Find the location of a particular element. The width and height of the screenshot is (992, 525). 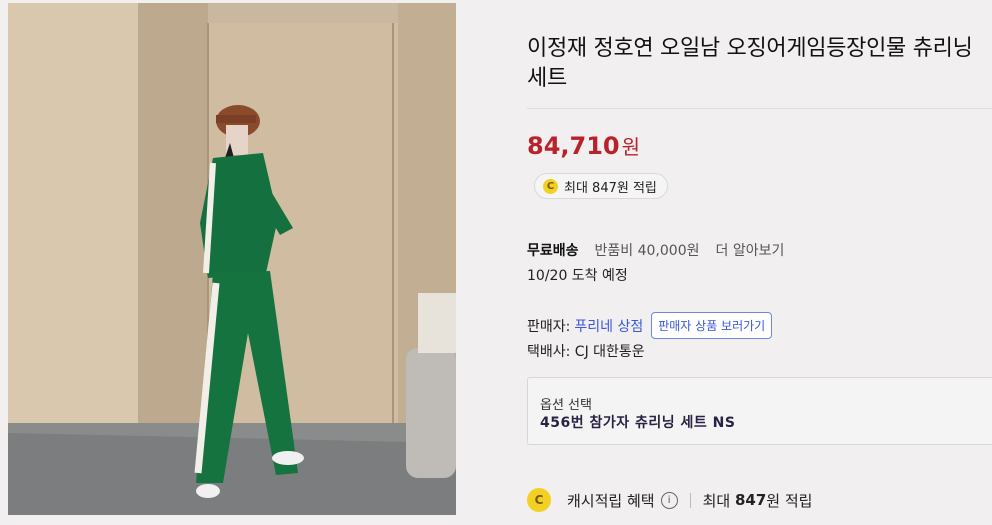

info-circle-icon: i is located at coordinates (669, 500).